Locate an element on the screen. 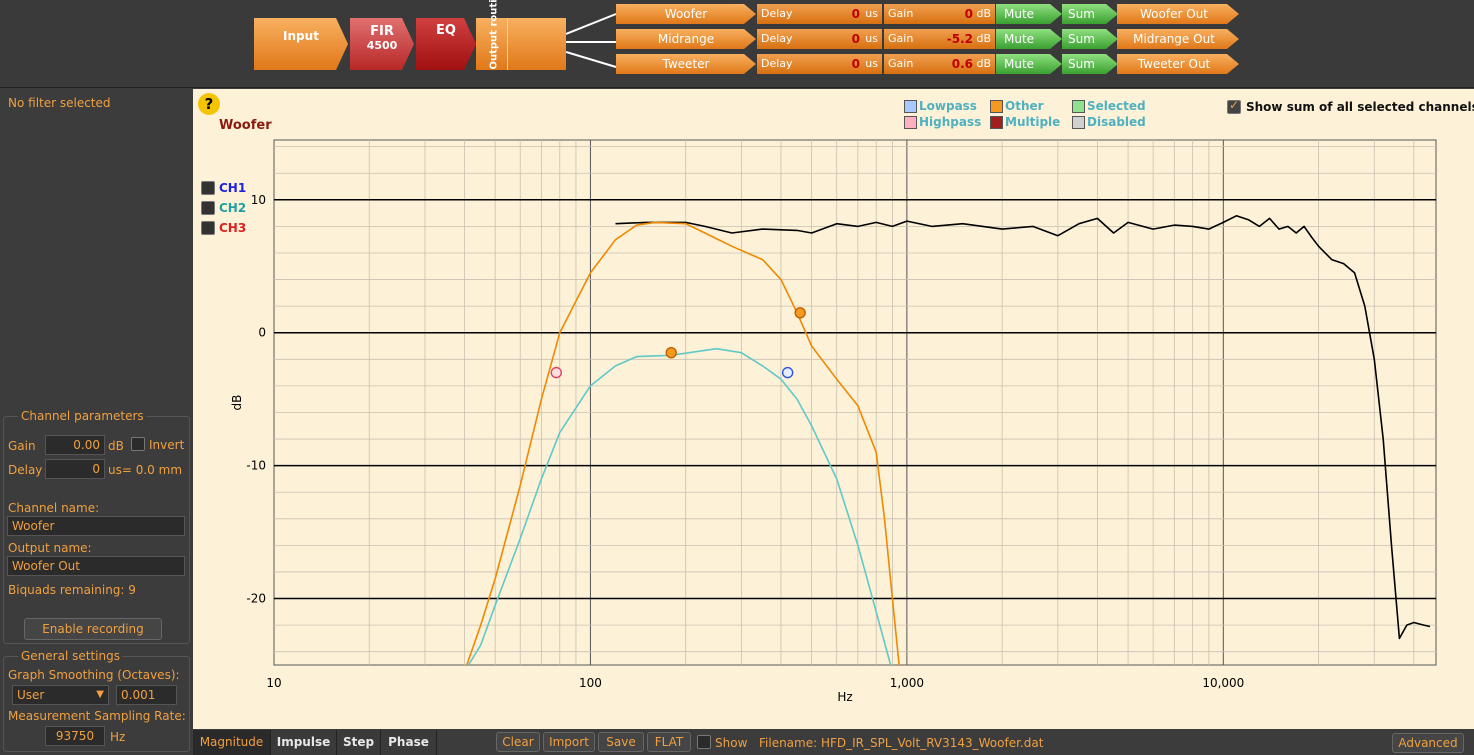 This screenshot has width=1474, height=755. y-tick-label: 0 is located at coordinates (262, 333).